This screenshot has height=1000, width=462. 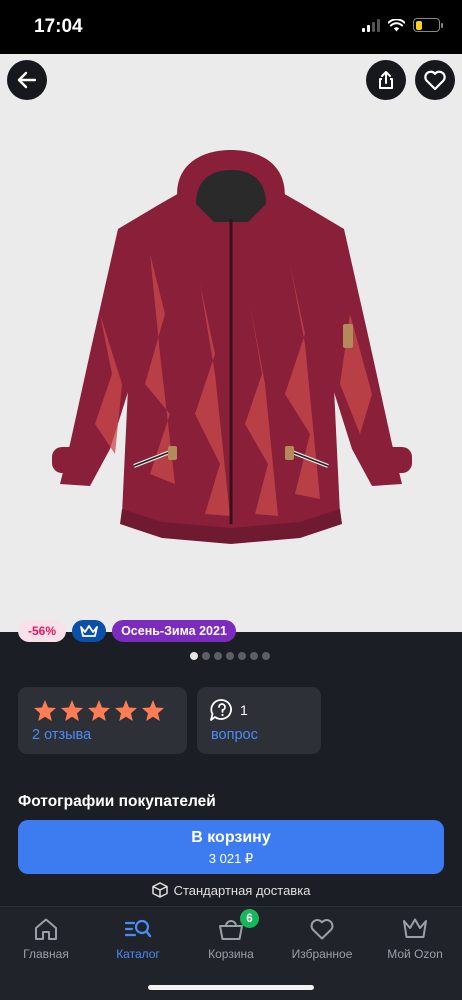 I want to click on tab-home: Главная, so click(x=46, y=938).